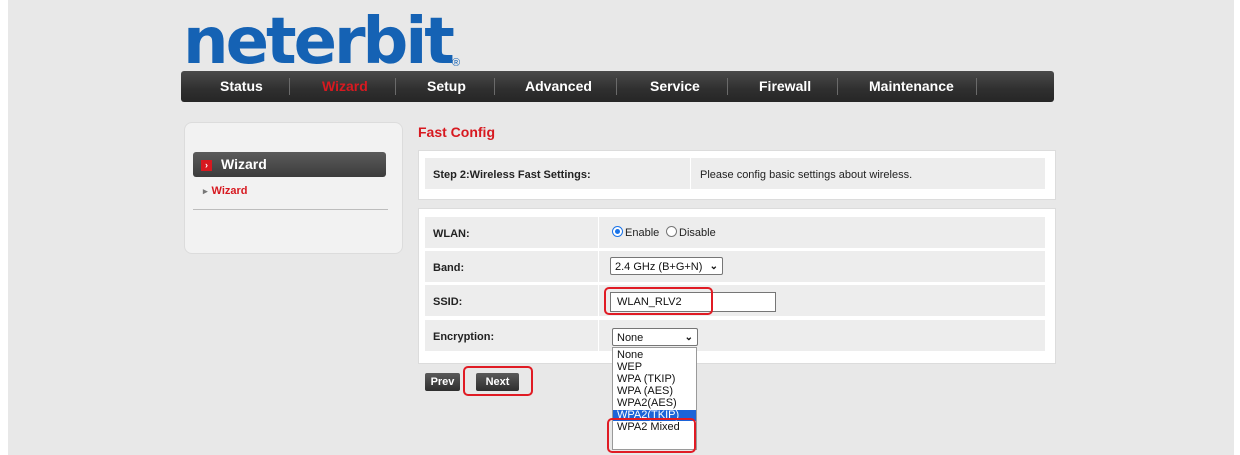  Describe the element at coordinates (735, 335) in the screenshot. I see `form-row-encryption` at that location.